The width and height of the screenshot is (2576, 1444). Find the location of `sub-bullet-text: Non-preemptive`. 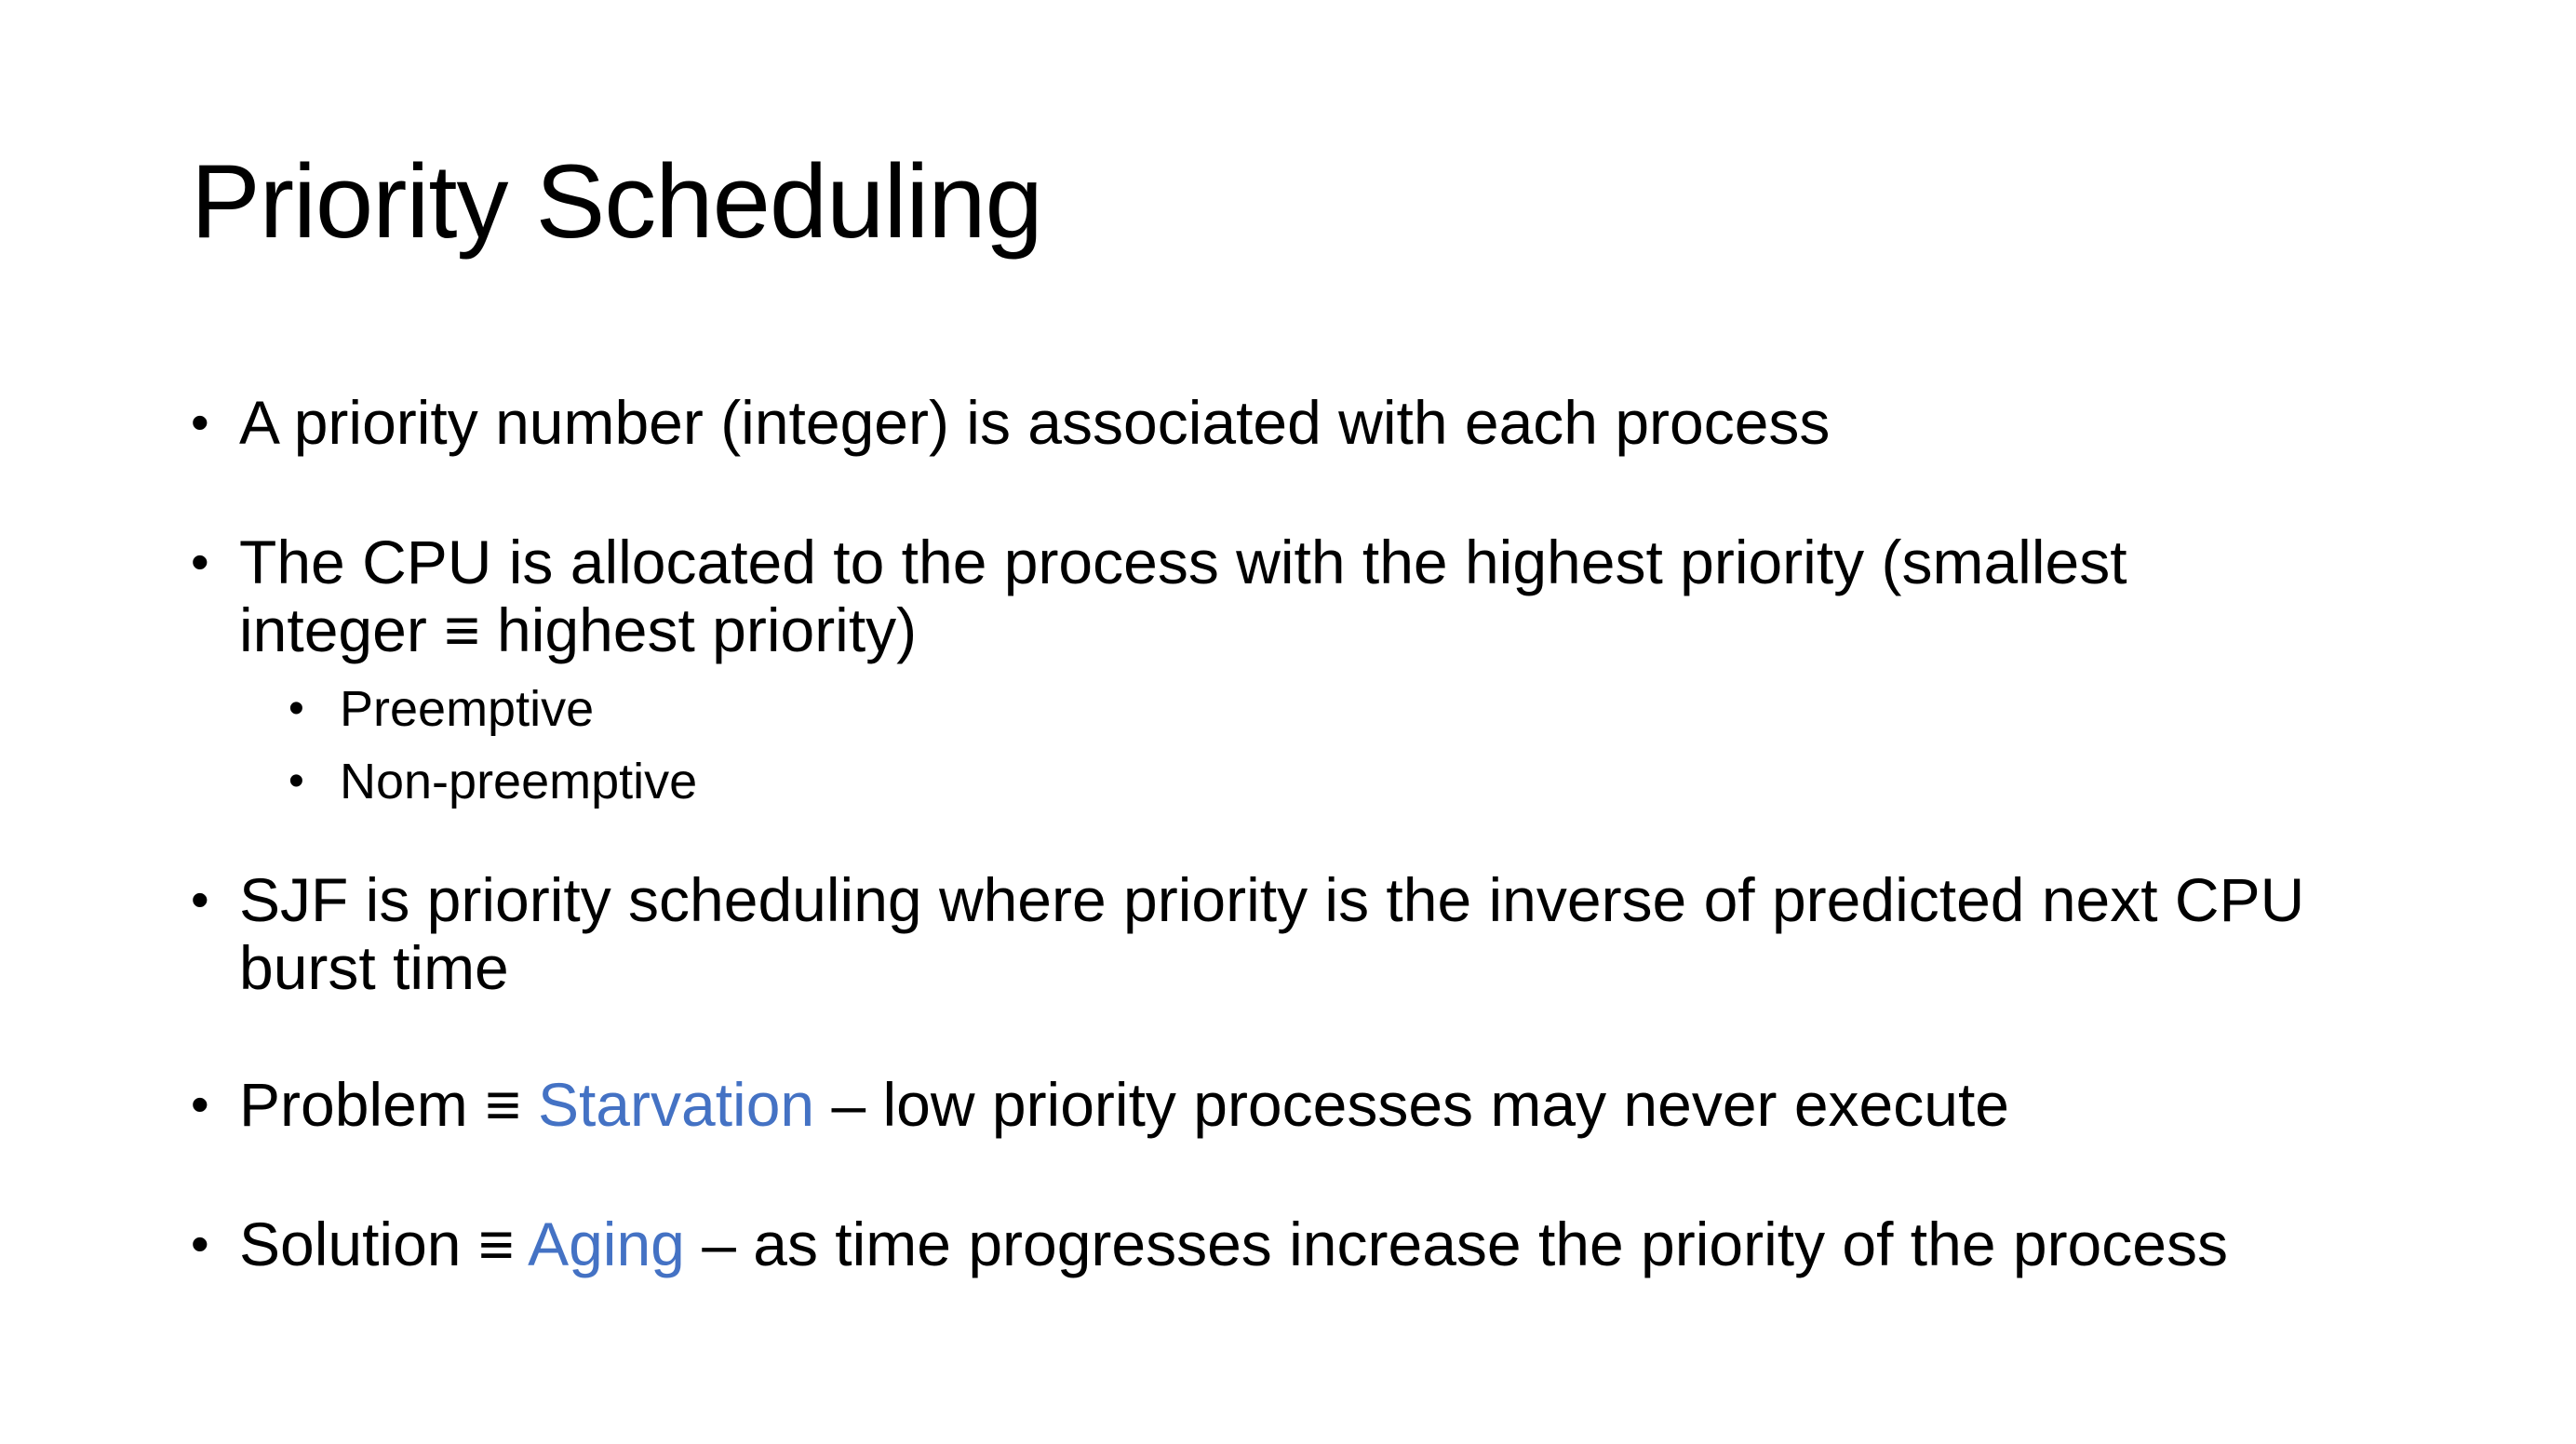

sub-bullet-text: Non-preemptive is located at coordinates (519, 781).